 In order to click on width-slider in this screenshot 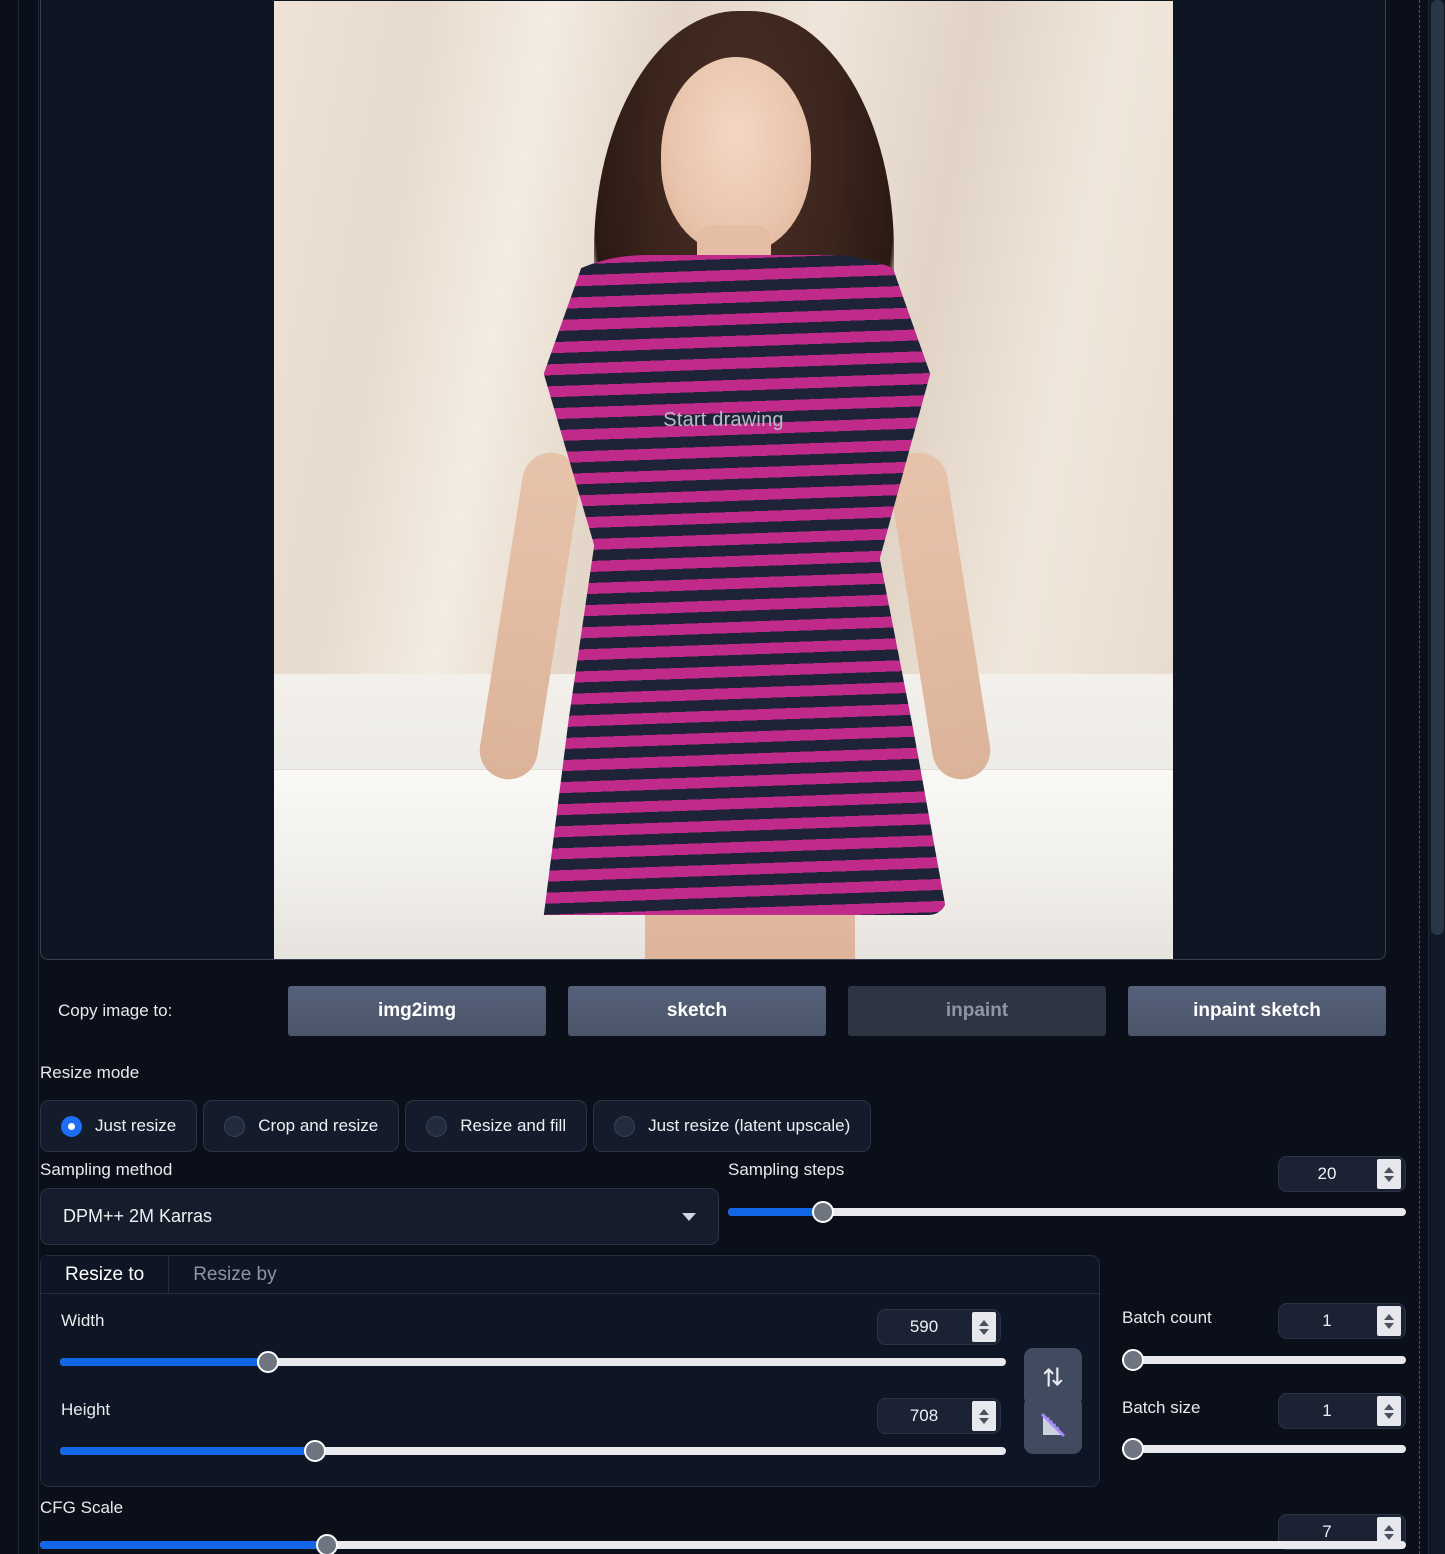, I will do `click(533, 1362)`.